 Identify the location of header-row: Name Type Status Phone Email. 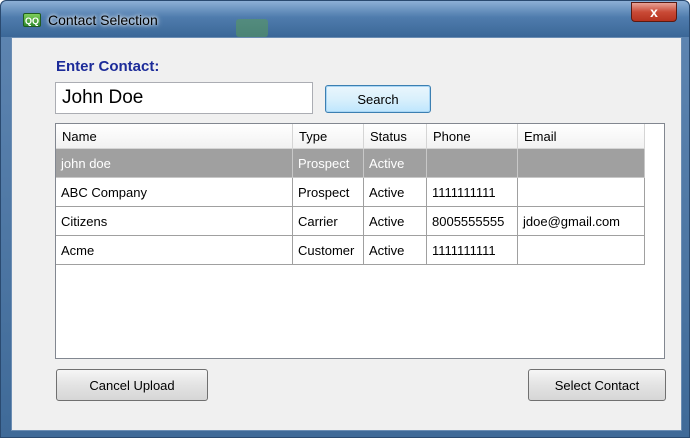
(350, 136).